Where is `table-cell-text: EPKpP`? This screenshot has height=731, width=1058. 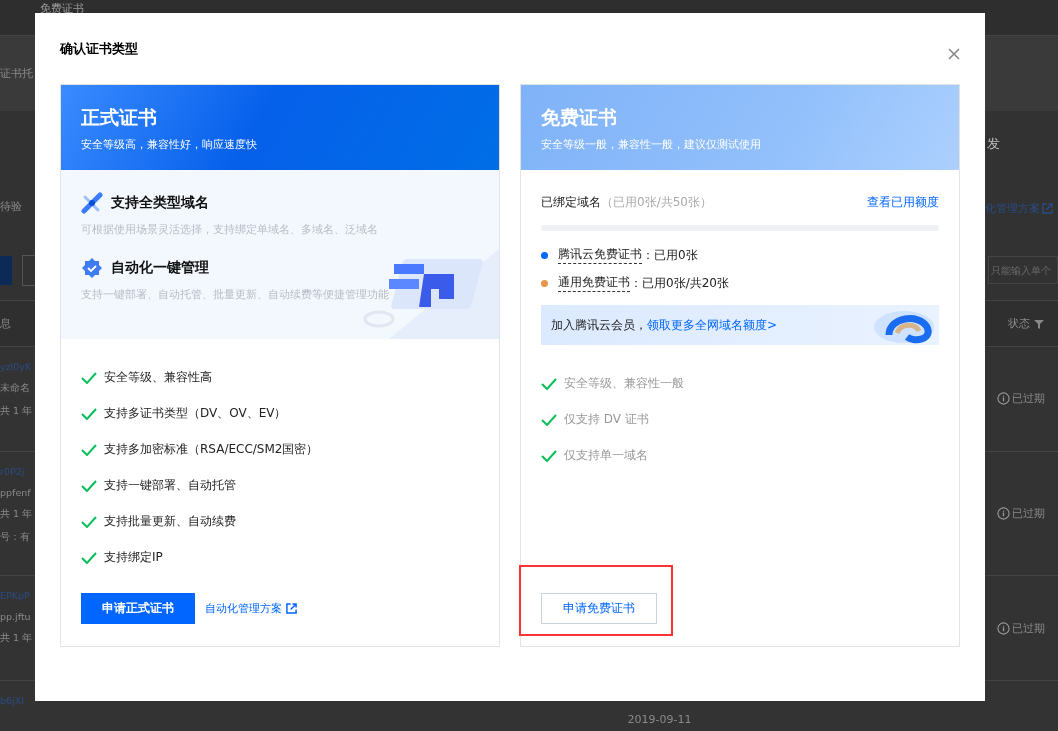 table-cell-text: EPKpP is located at coordinates (15, 596).